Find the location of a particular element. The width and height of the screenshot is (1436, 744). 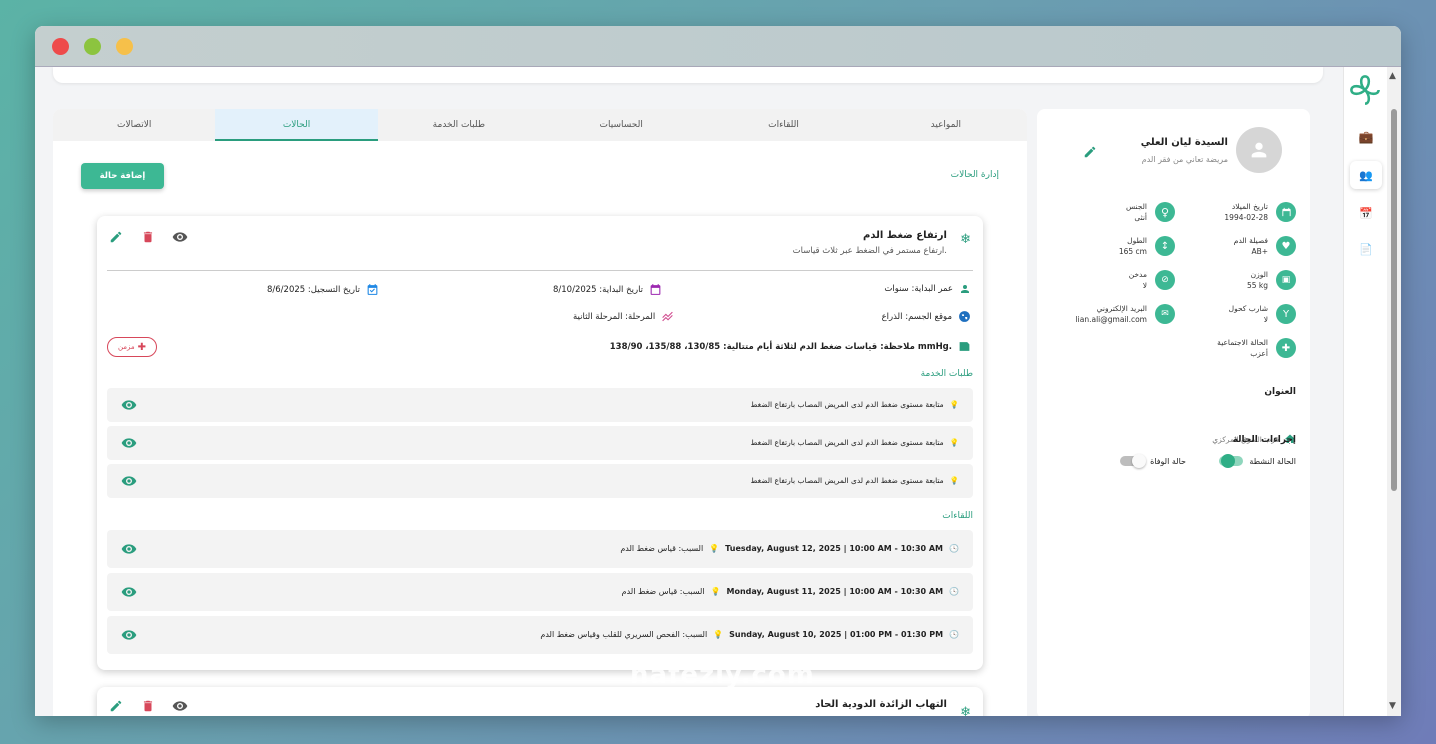

condition-title: التهاب الزائدة الدودية الحاد is located at coordinates (881, 704).